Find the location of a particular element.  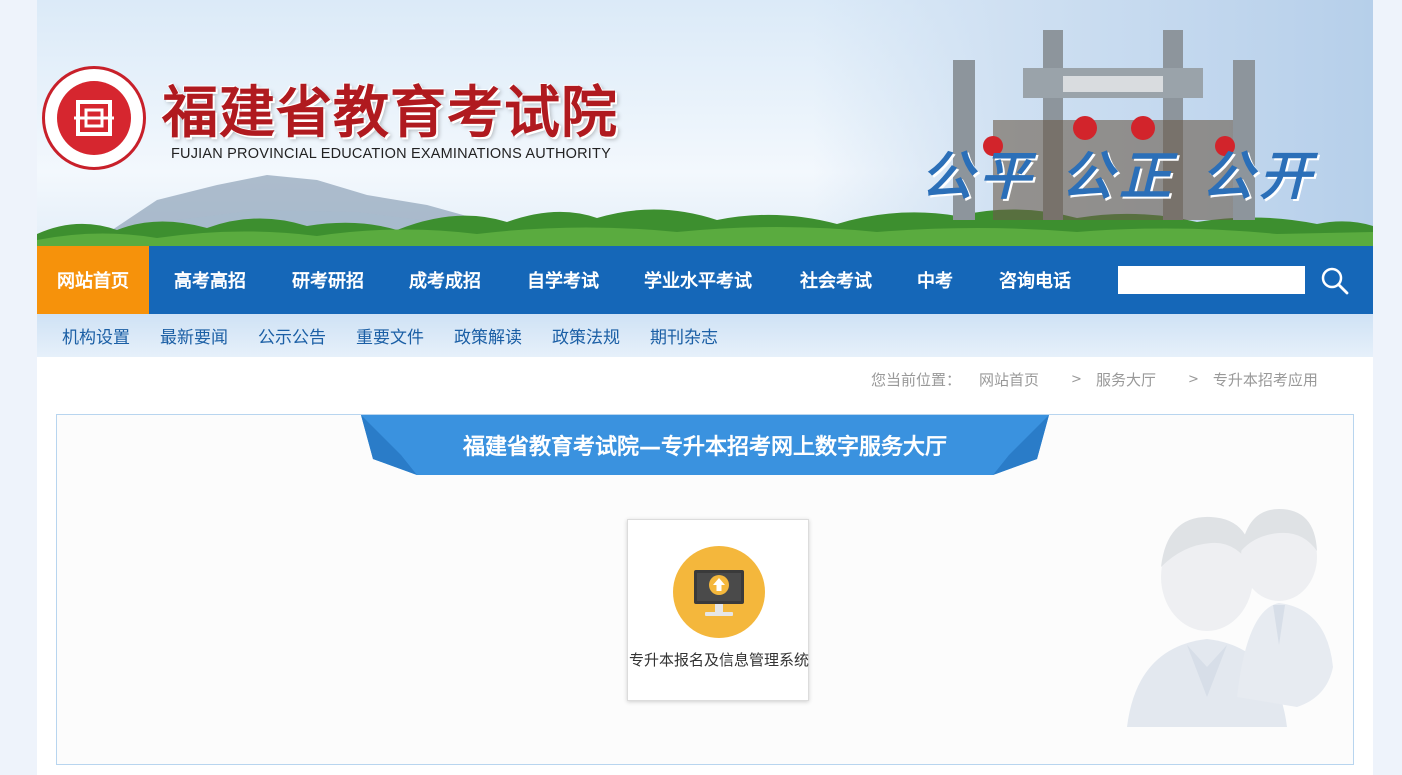

authority-logo is located at coordinates (94, 118).